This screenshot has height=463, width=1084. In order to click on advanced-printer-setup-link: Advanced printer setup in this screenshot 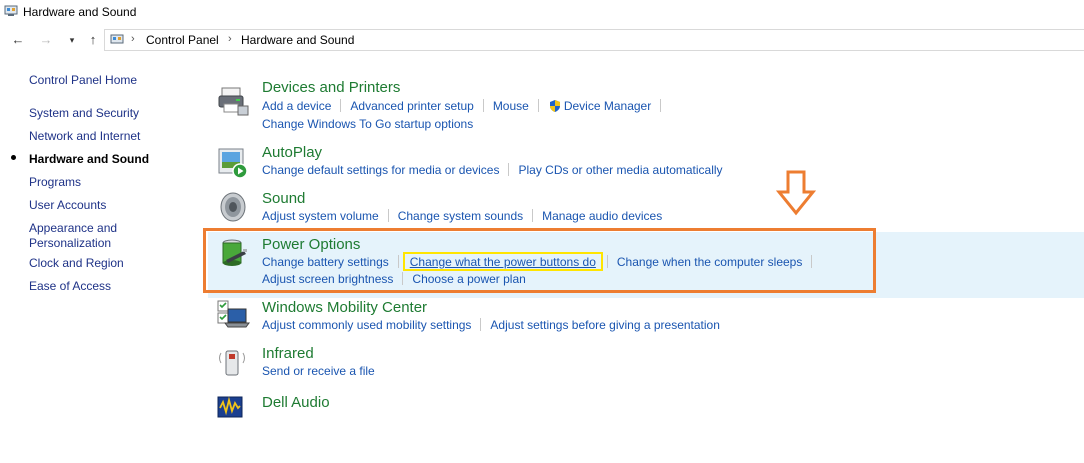, I will do `click(411, 106)`.